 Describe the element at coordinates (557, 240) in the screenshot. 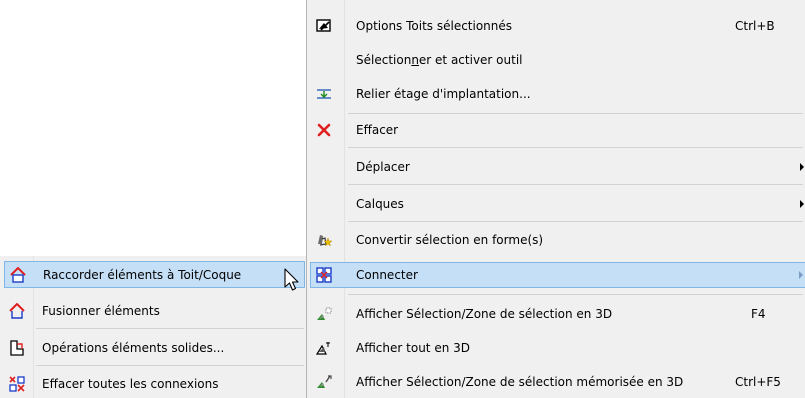

I see `menu-item-convertir-selection: Convertir sélection en forme(s)` at that location.